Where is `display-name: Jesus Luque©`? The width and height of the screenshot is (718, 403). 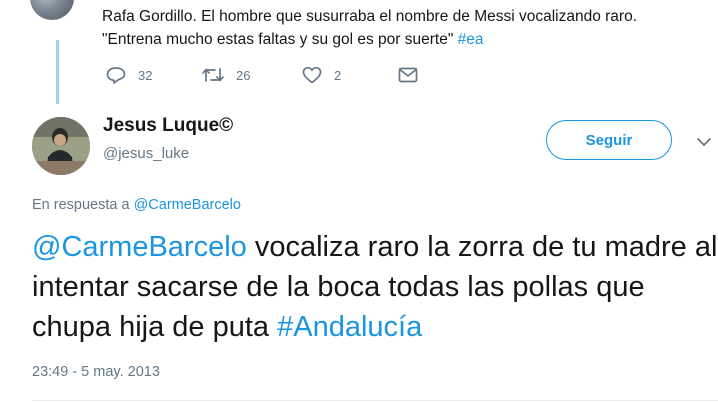 display-name: Jesus Luque© is located at coordinates (168, 126).